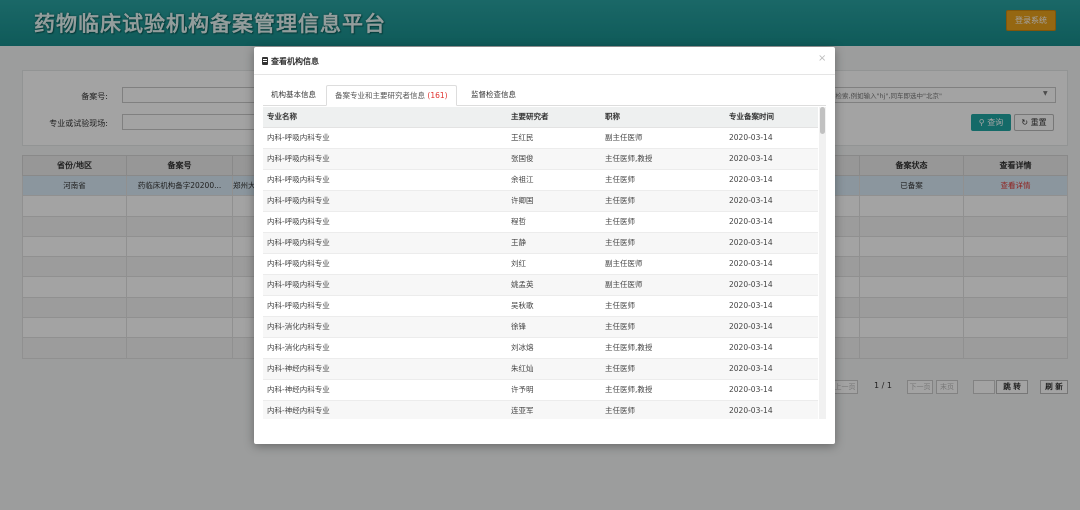  I want to click on table-row: 内科-神经内科专业 朱红灿 主任医师 2020-03-14, so click(540, 369).